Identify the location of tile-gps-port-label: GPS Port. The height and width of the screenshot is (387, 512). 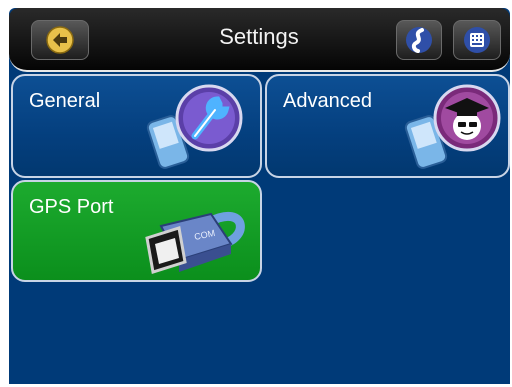
(71, 207).